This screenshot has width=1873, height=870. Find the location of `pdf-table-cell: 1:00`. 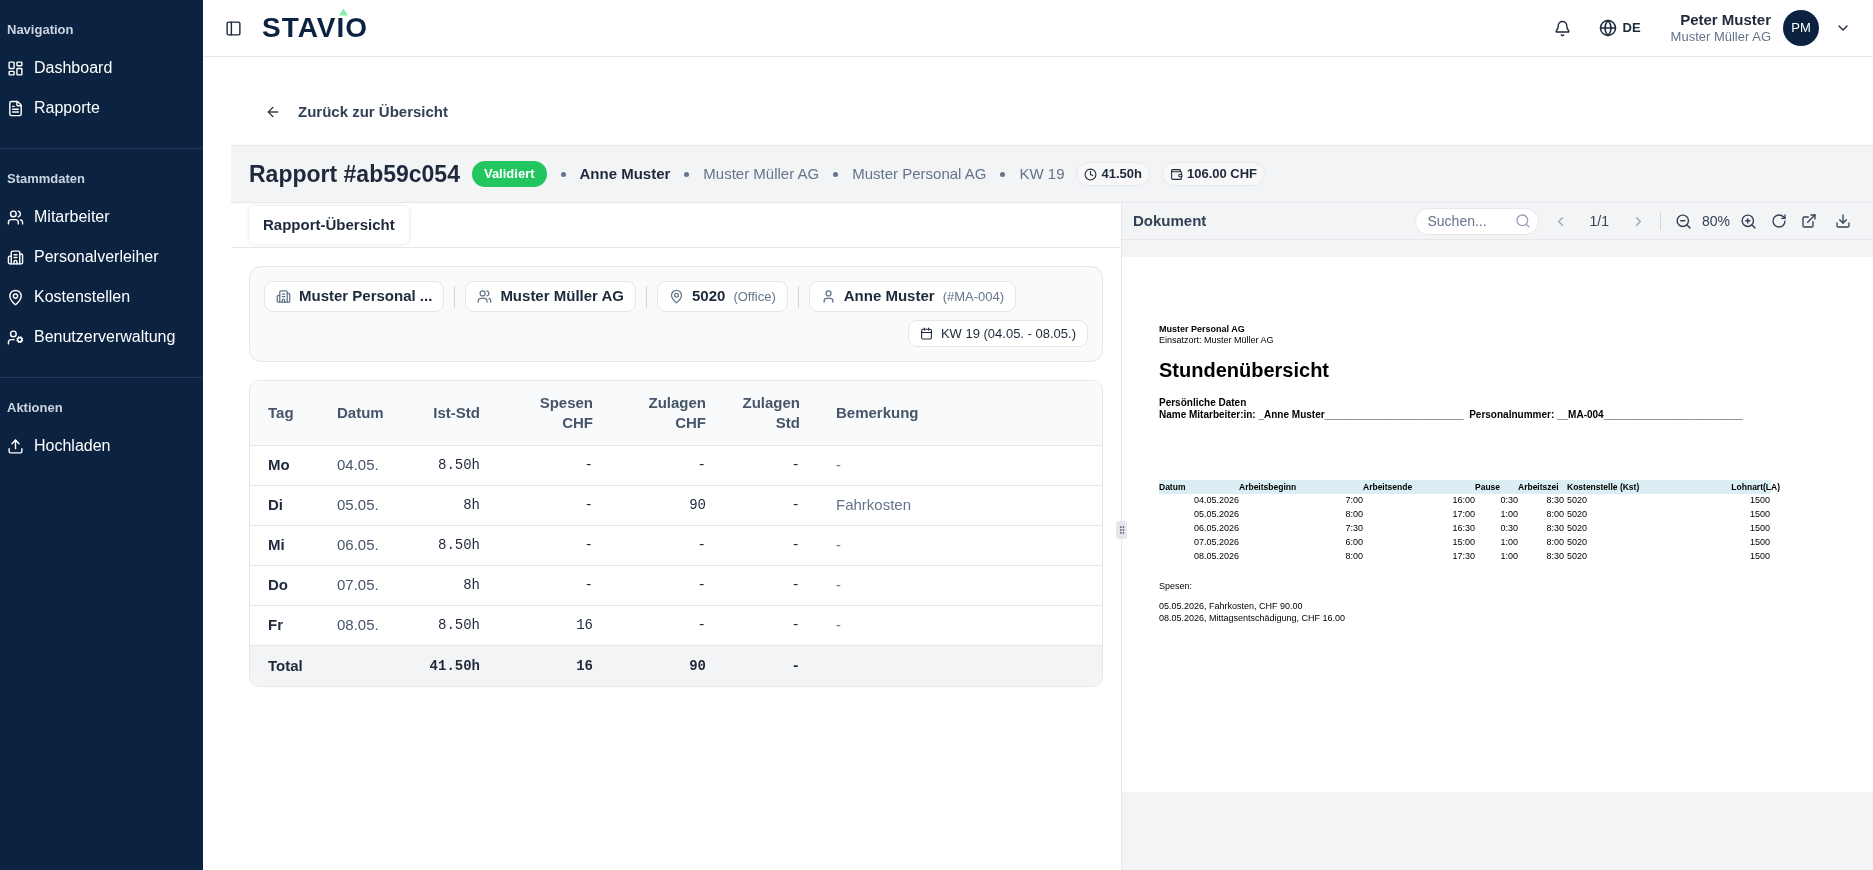

pdf-table-cell: 1:00 is located at coordinates (1509, 557).